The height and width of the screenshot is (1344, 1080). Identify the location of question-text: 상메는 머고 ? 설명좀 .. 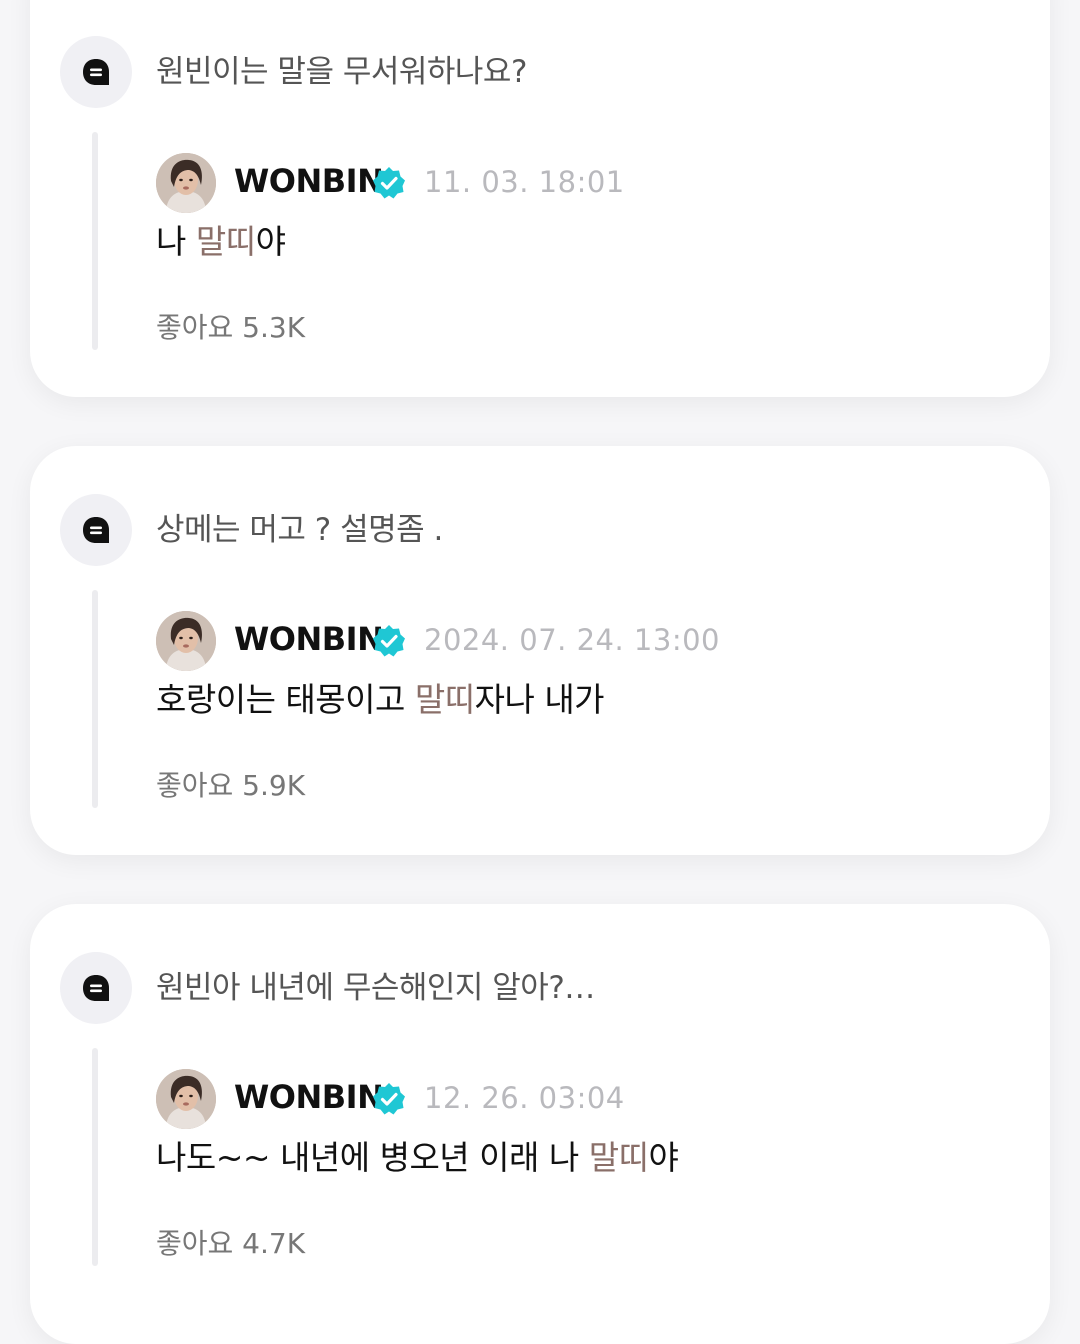
(299, 530).